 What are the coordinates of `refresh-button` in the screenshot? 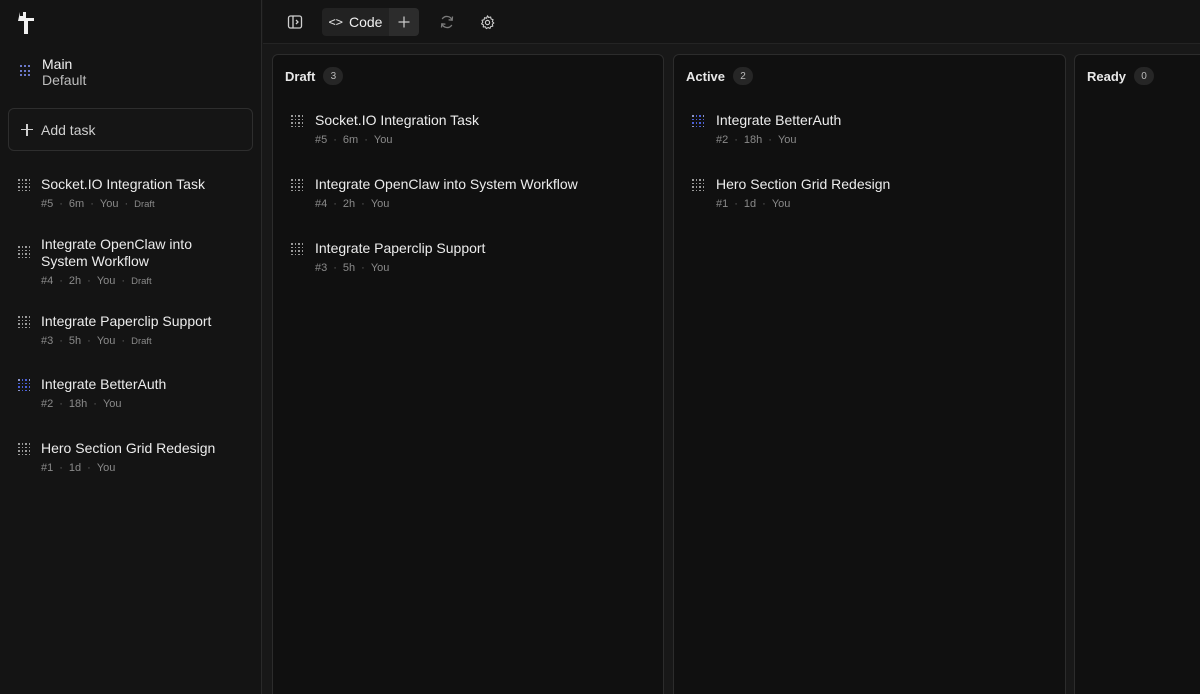 It's located at (447, 22).